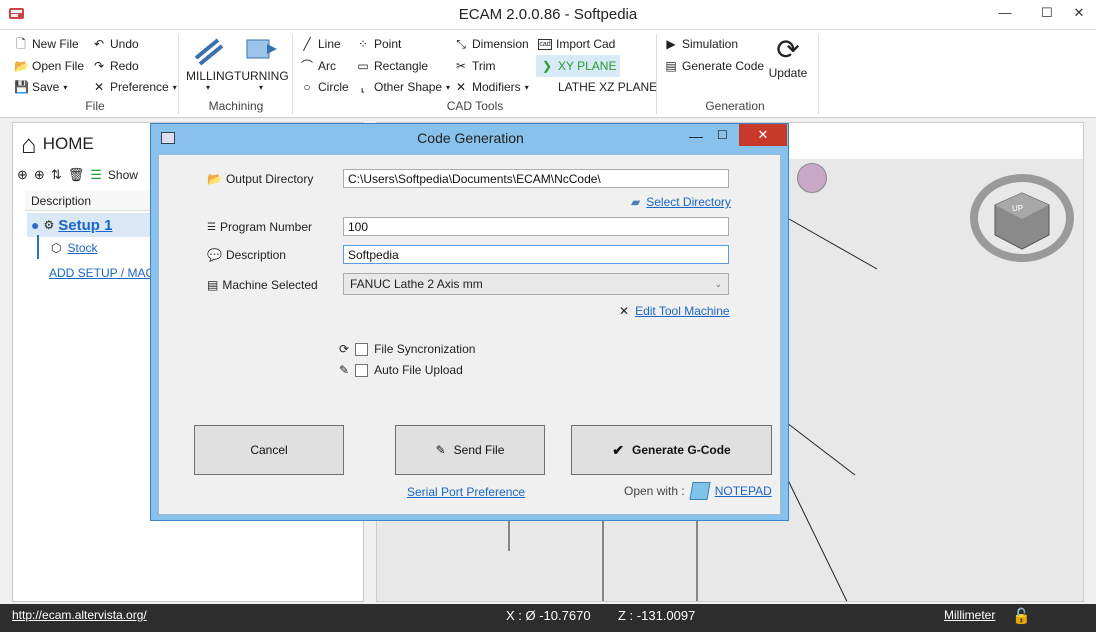  Describe the element at coordinates (671, 66) in the screenshot. I see `document-icon: ▤` at that location.